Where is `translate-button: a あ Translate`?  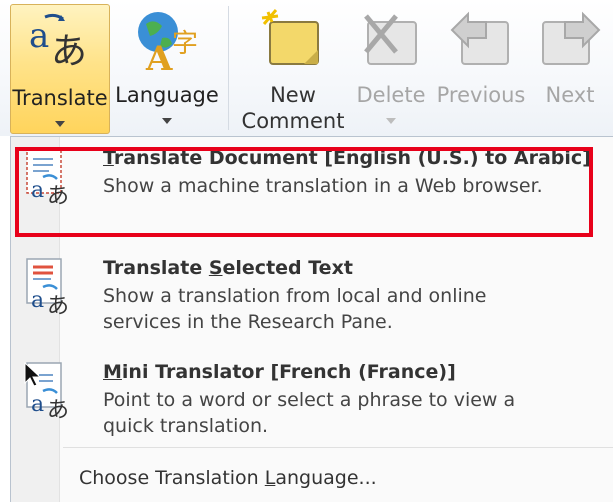
translate-button: a あ Translate is located at coordinates (60, 69).